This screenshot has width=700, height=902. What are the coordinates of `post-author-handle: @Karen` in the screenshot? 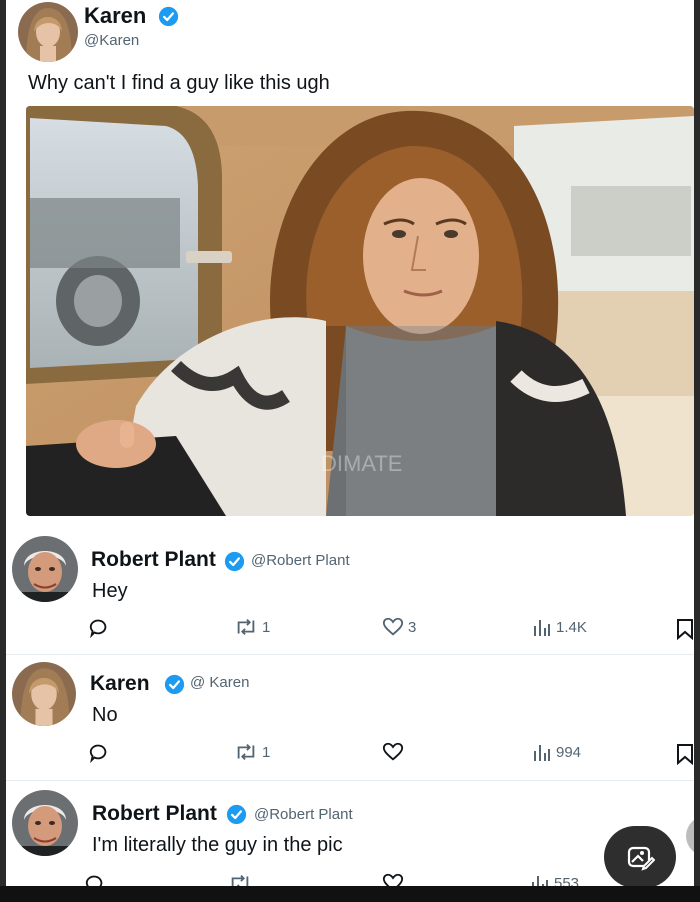 It's located at (111, 40).